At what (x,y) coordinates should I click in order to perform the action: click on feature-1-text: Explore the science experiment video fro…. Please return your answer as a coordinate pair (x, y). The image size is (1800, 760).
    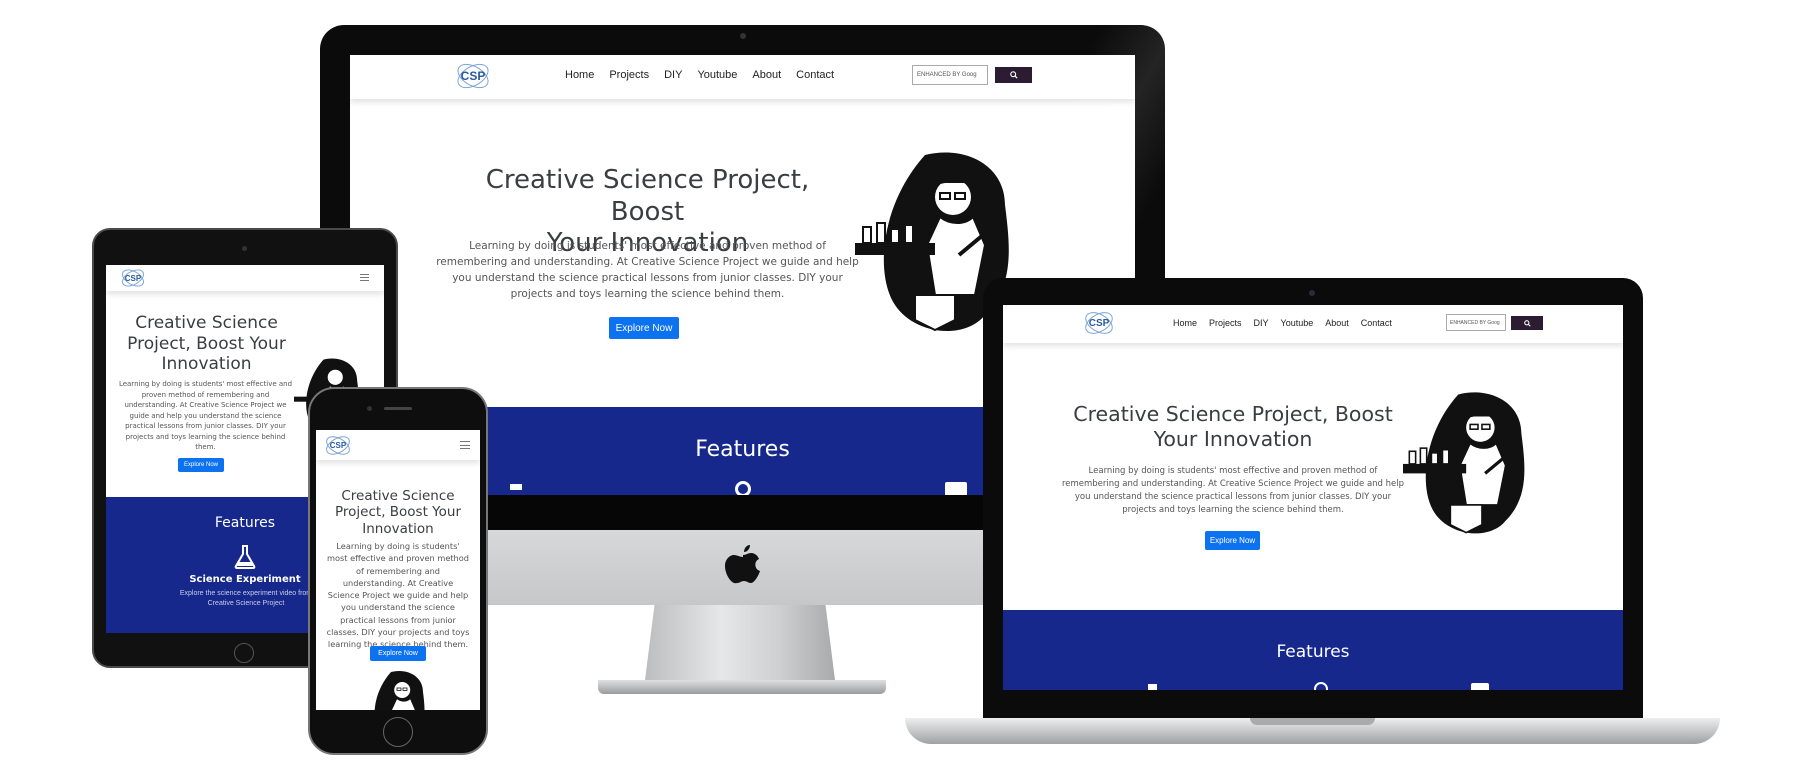
    Looking at the image, I should click on (246, 598).